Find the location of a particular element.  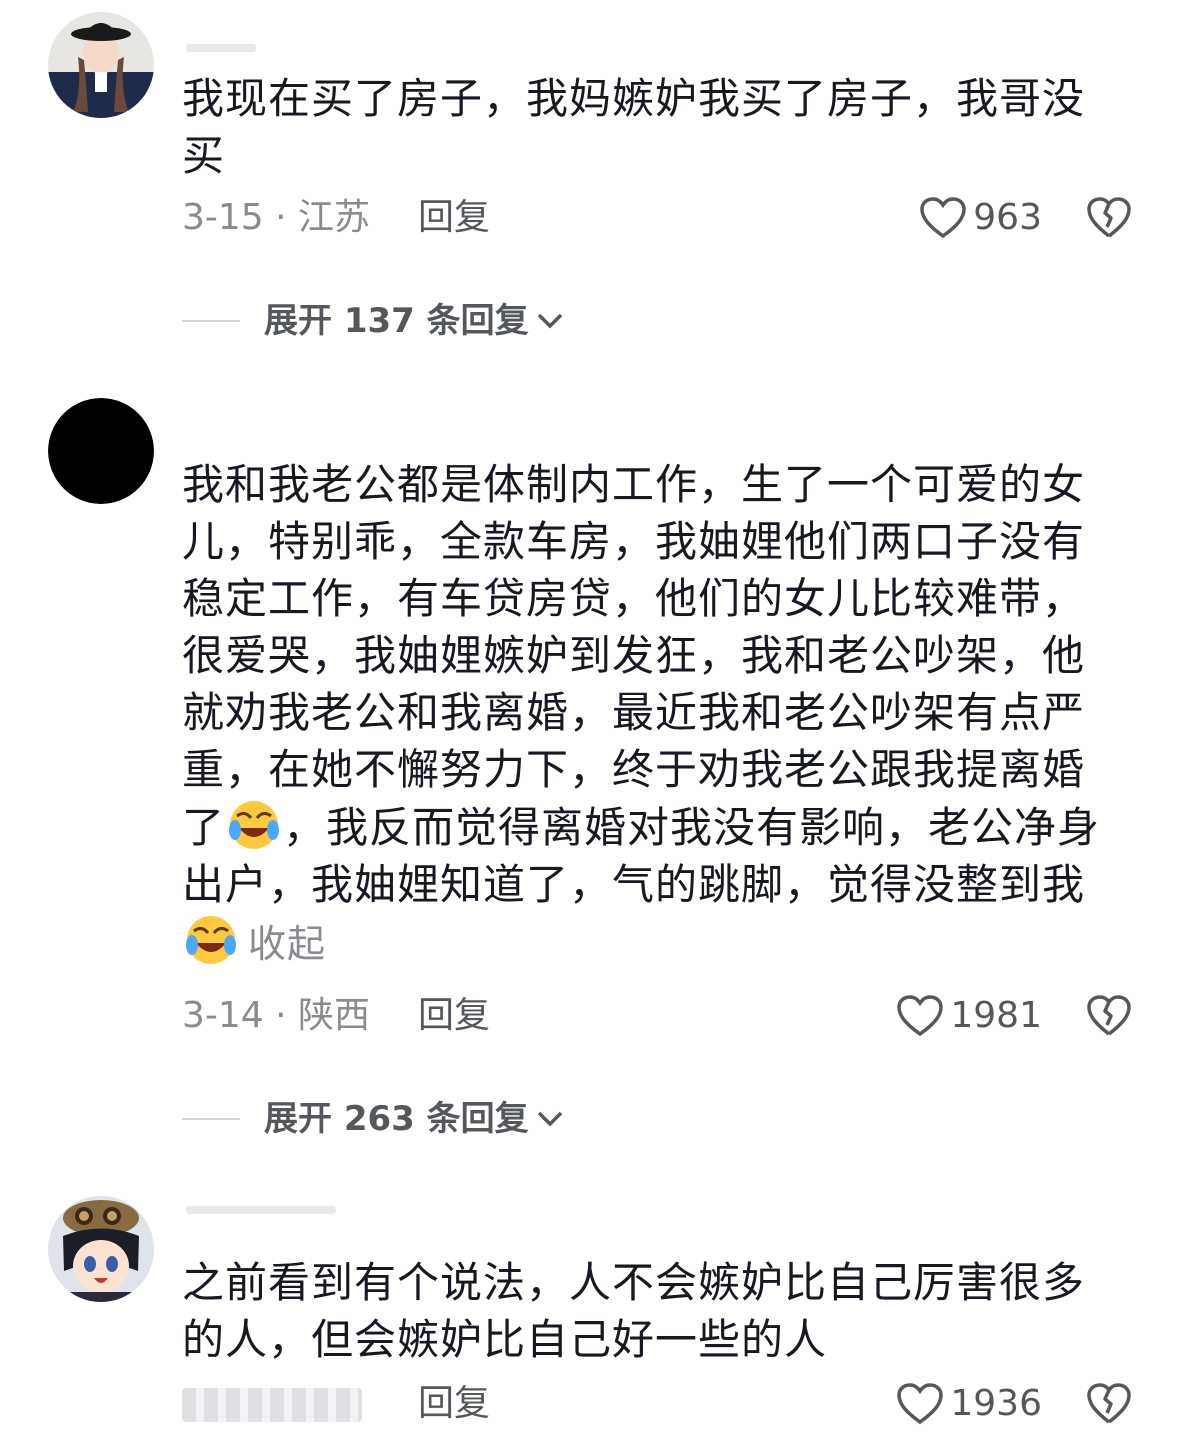

comment-meta: 3-14 · 陕西 回复 1981 is located at coordinates (662, 1016).